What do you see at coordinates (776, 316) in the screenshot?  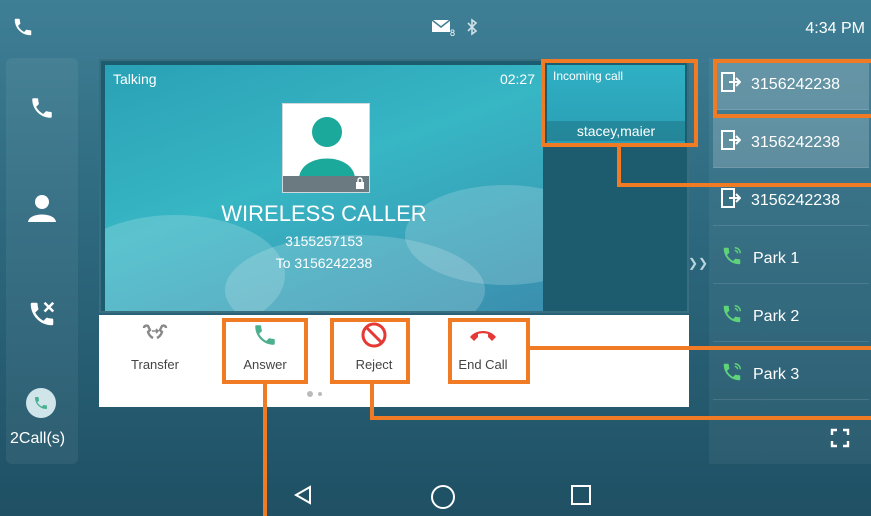 I see `park-key-label: Park 2` at bounding box center [776, 316].